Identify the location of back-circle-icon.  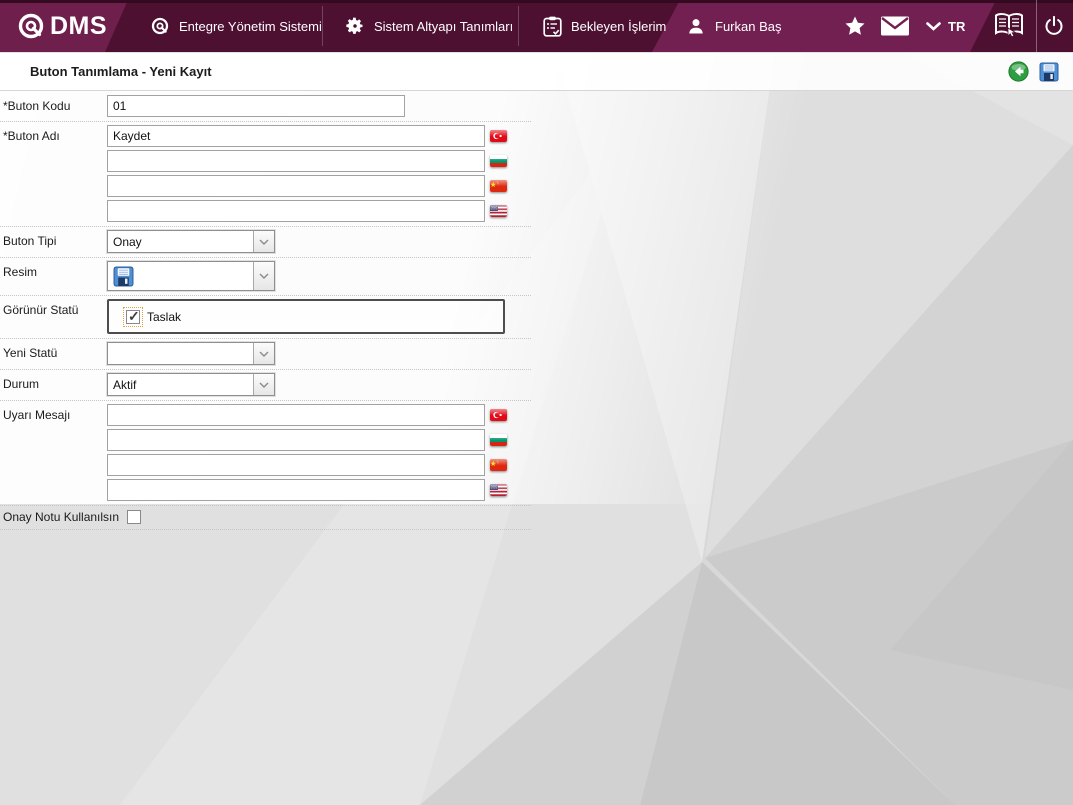
(1018, 71).